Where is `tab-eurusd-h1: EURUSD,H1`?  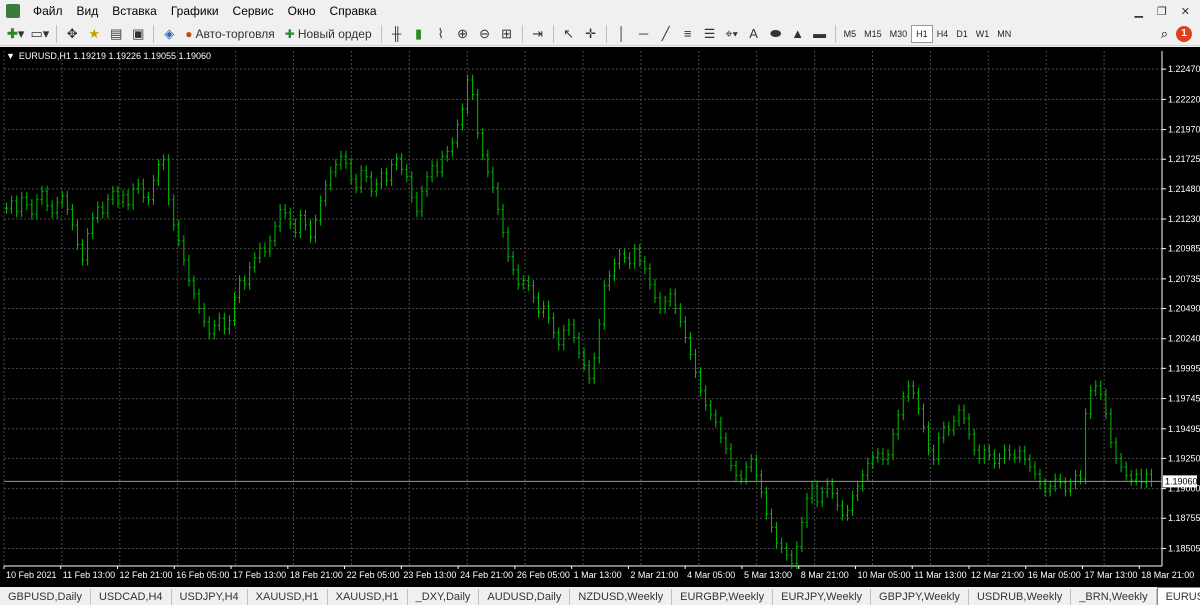 tab-eurusd-h1: EURUSD,H1 is located at coordinates (1178, 596).